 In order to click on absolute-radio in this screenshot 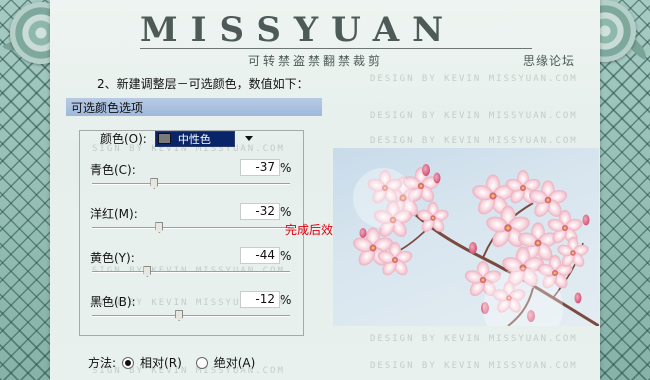, I will do `click(201, 362)`.